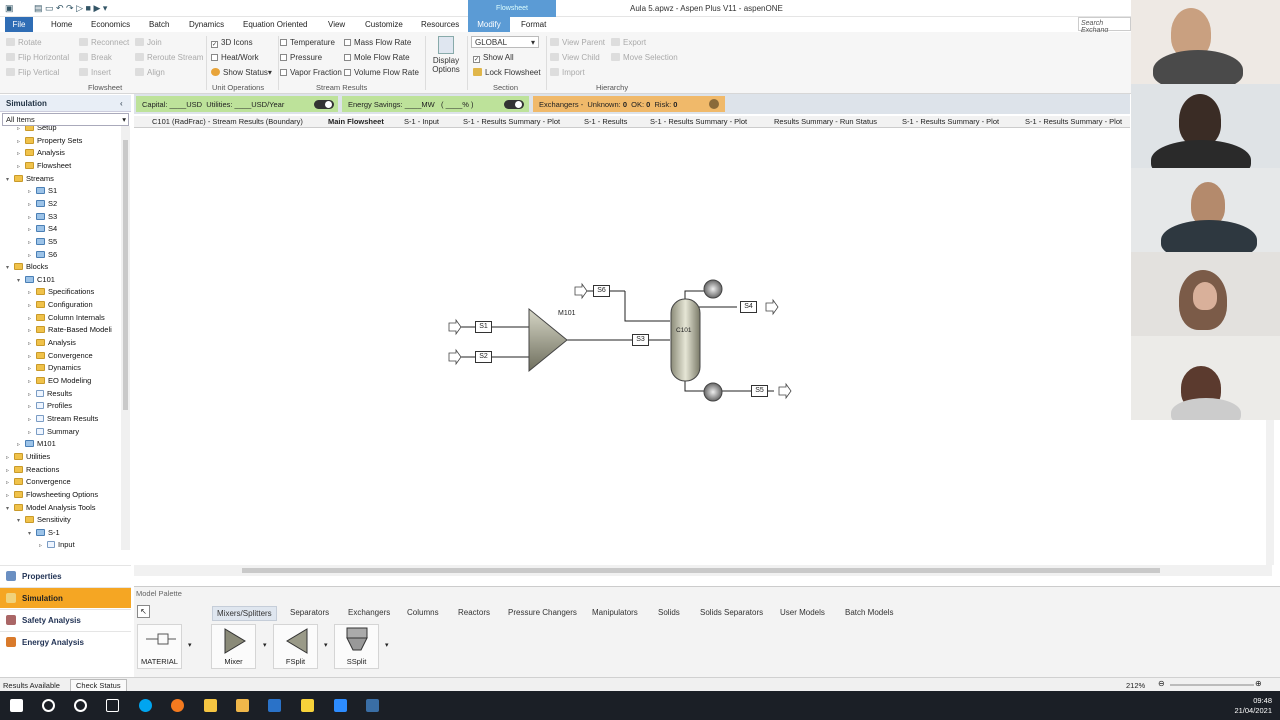  Describe the element at coordinates (381, 72) in the screenshot. I see `volume-flow-checkbox: Volume Flow Rate` at that location.